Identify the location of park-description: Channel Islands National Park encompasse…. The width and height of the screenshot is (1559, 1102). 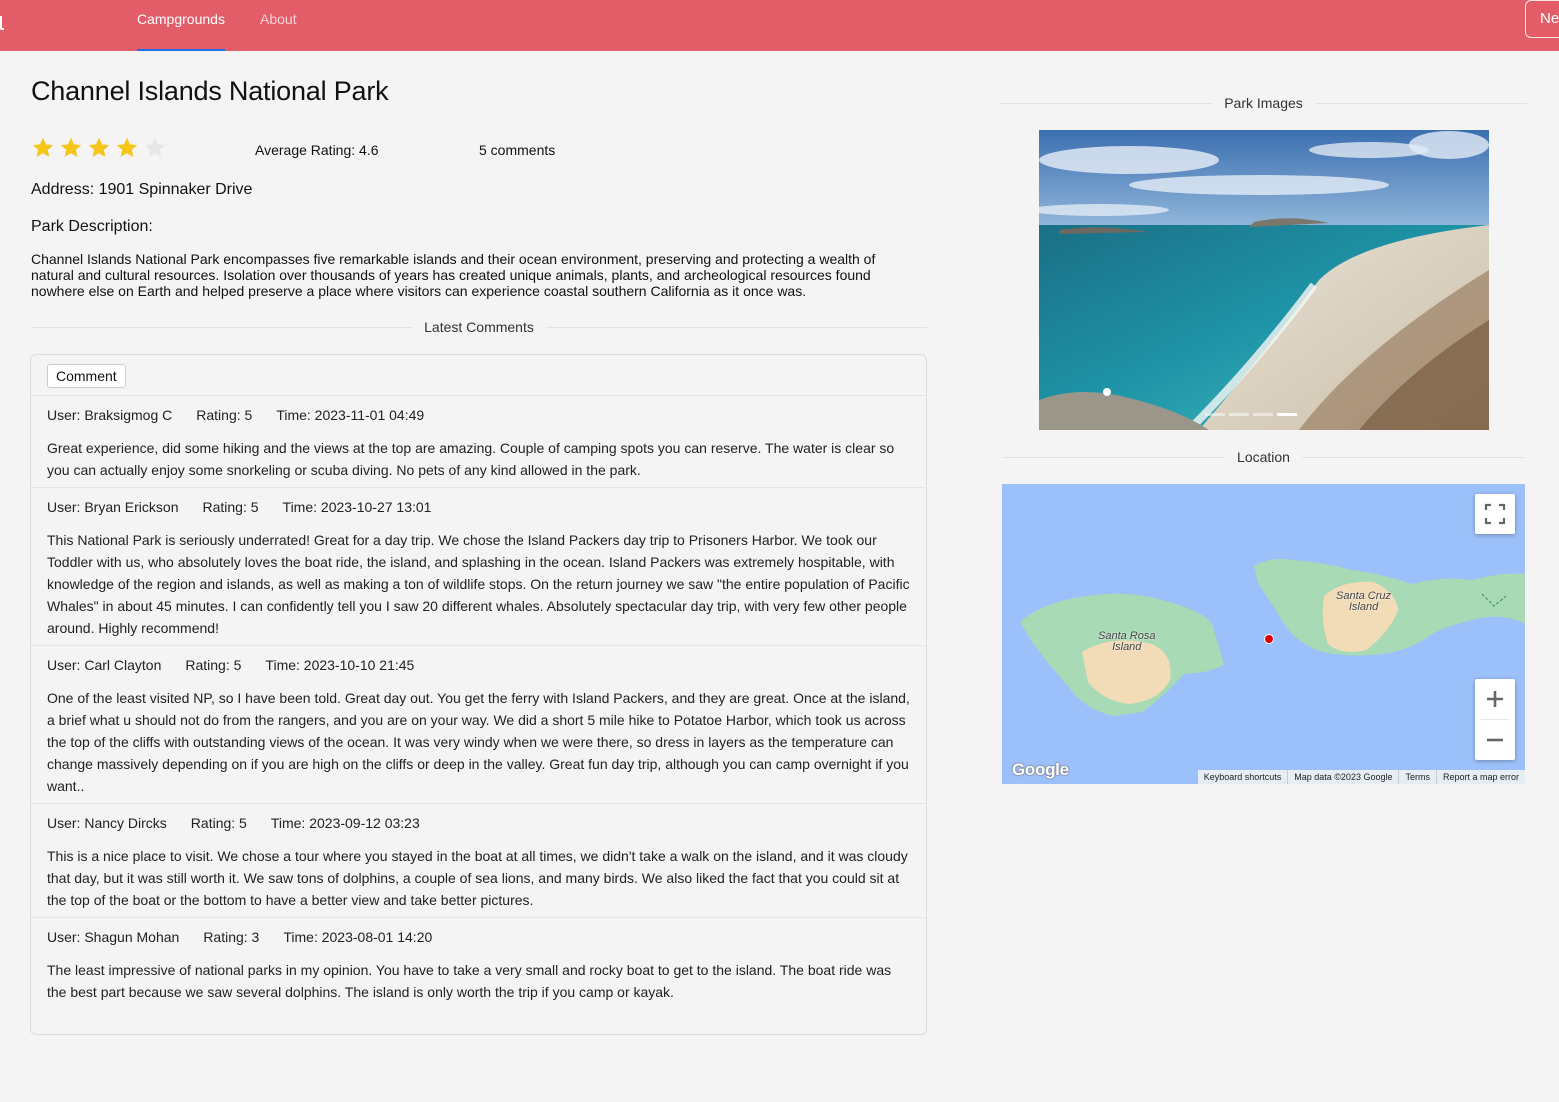
(453, 275).